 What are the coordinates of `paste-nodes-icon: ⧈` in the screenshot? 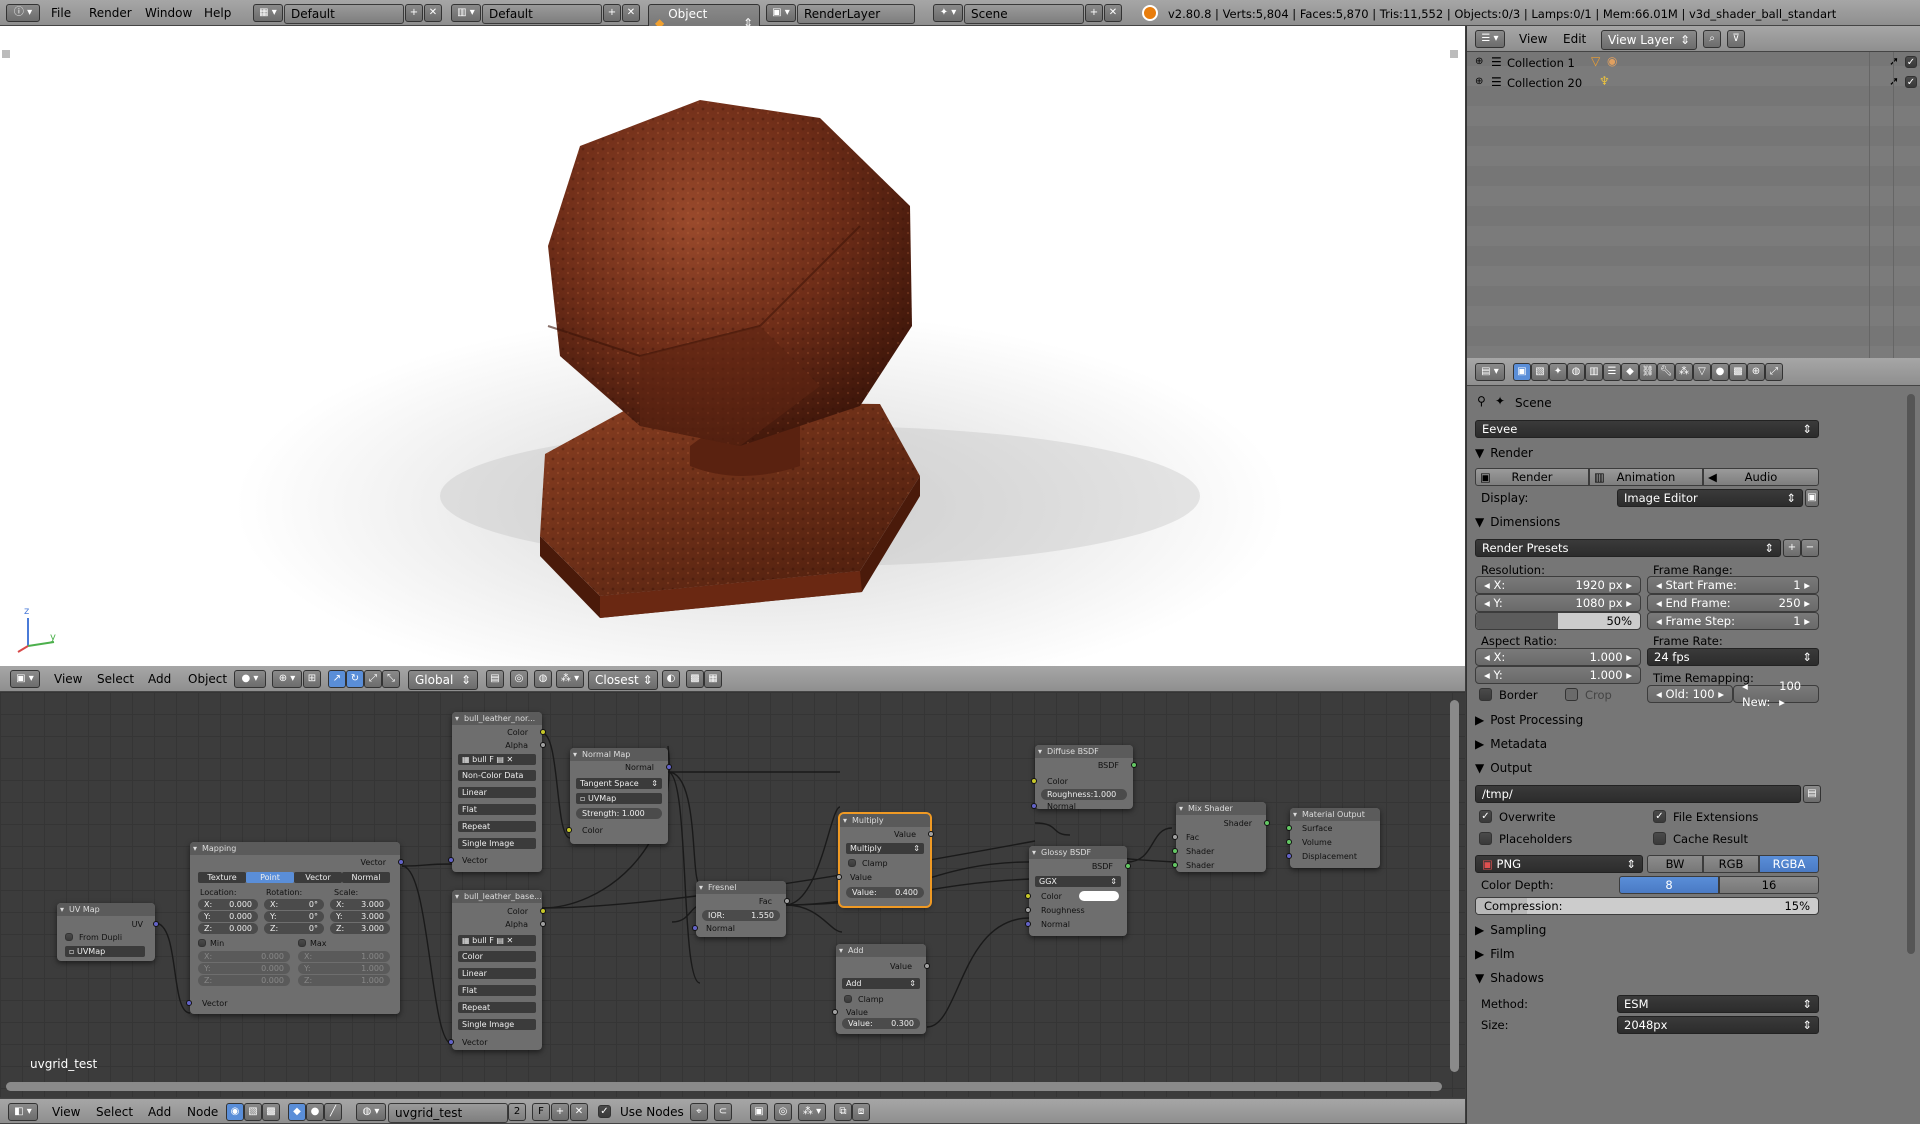 It's located at (861, 1112).